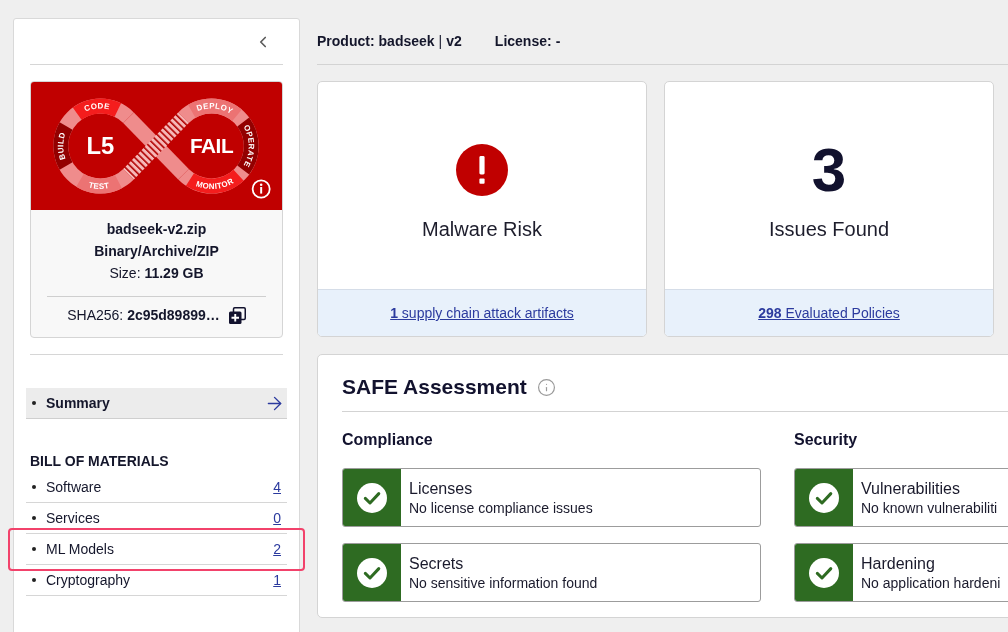 The image size is (1008, 632). Describe the element at coordinates (88, 580) in the screenshot. I see `bom-item-label: Cryptography` at that location.